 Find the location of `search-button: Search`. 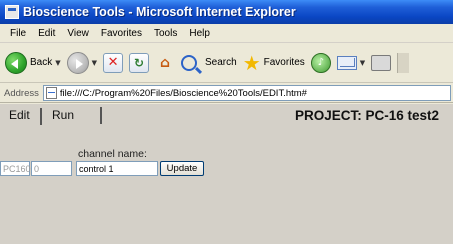

search-button: Search is located at coordinates (209, 62).